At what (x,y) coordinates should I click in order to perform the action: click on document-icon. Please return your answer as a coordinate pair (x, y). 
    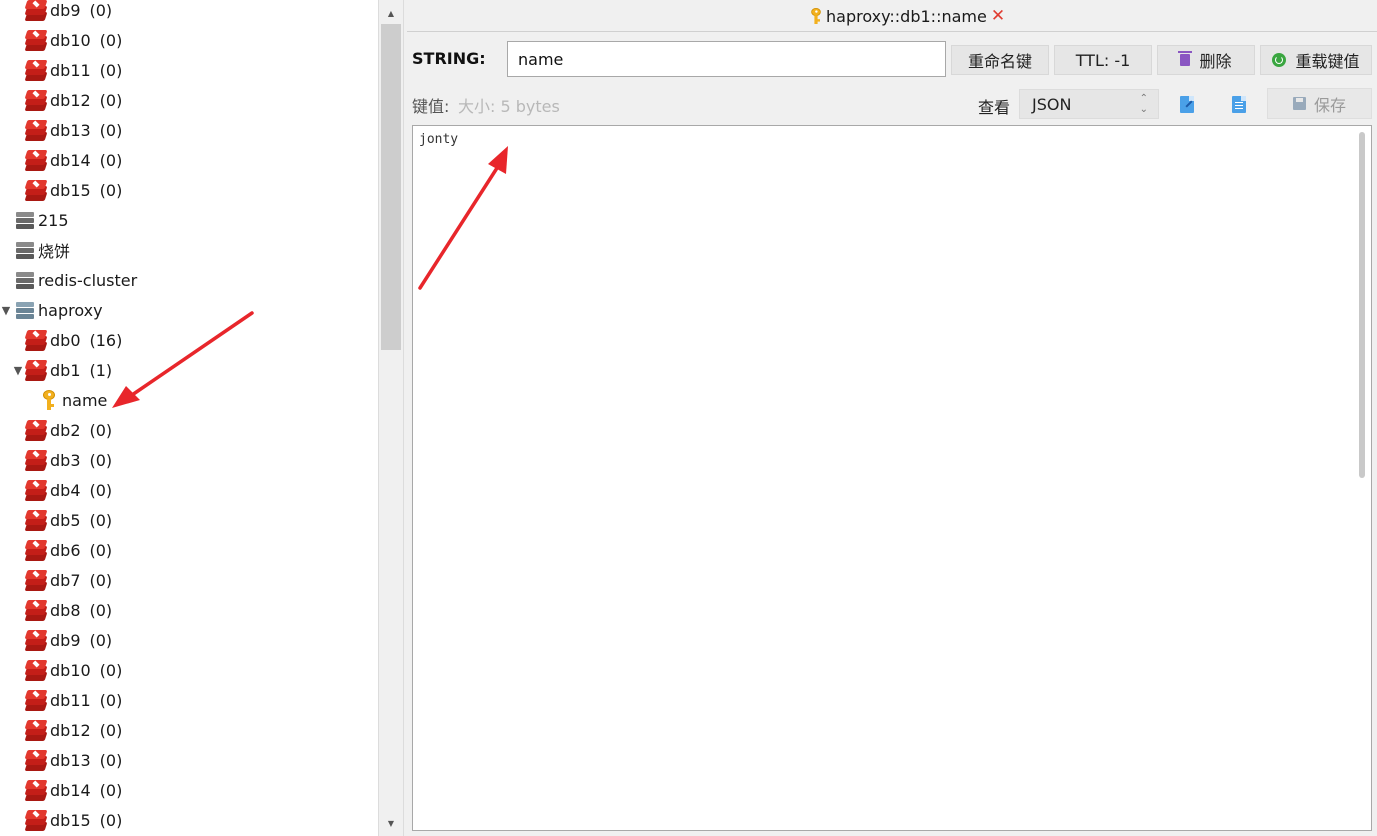
    Looking at the image, I should click on (1239, 104).